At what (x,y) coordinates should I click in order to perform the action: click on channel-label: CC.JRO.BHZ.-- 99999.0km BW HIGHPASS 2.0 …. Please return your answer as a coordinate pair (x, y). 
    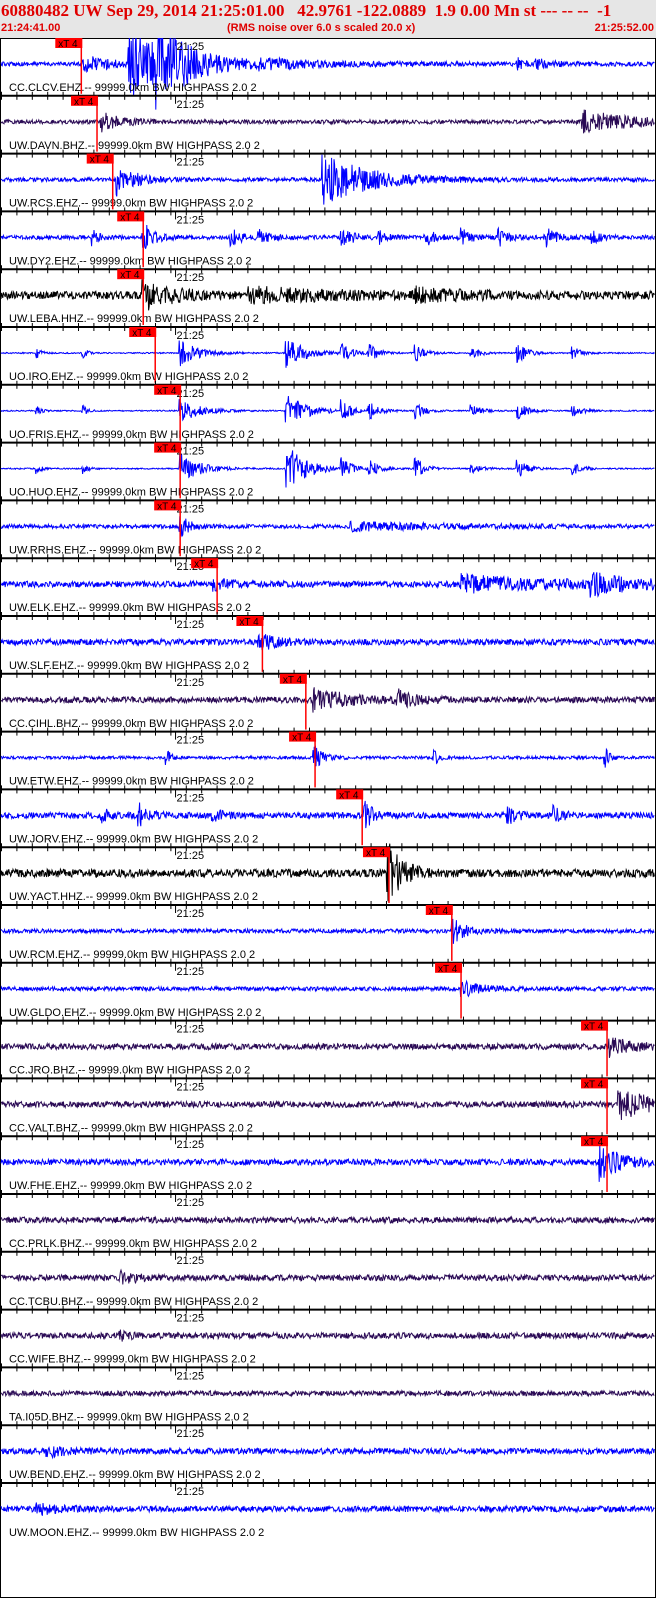
    Looking at the image, I should click on (129, 1071).